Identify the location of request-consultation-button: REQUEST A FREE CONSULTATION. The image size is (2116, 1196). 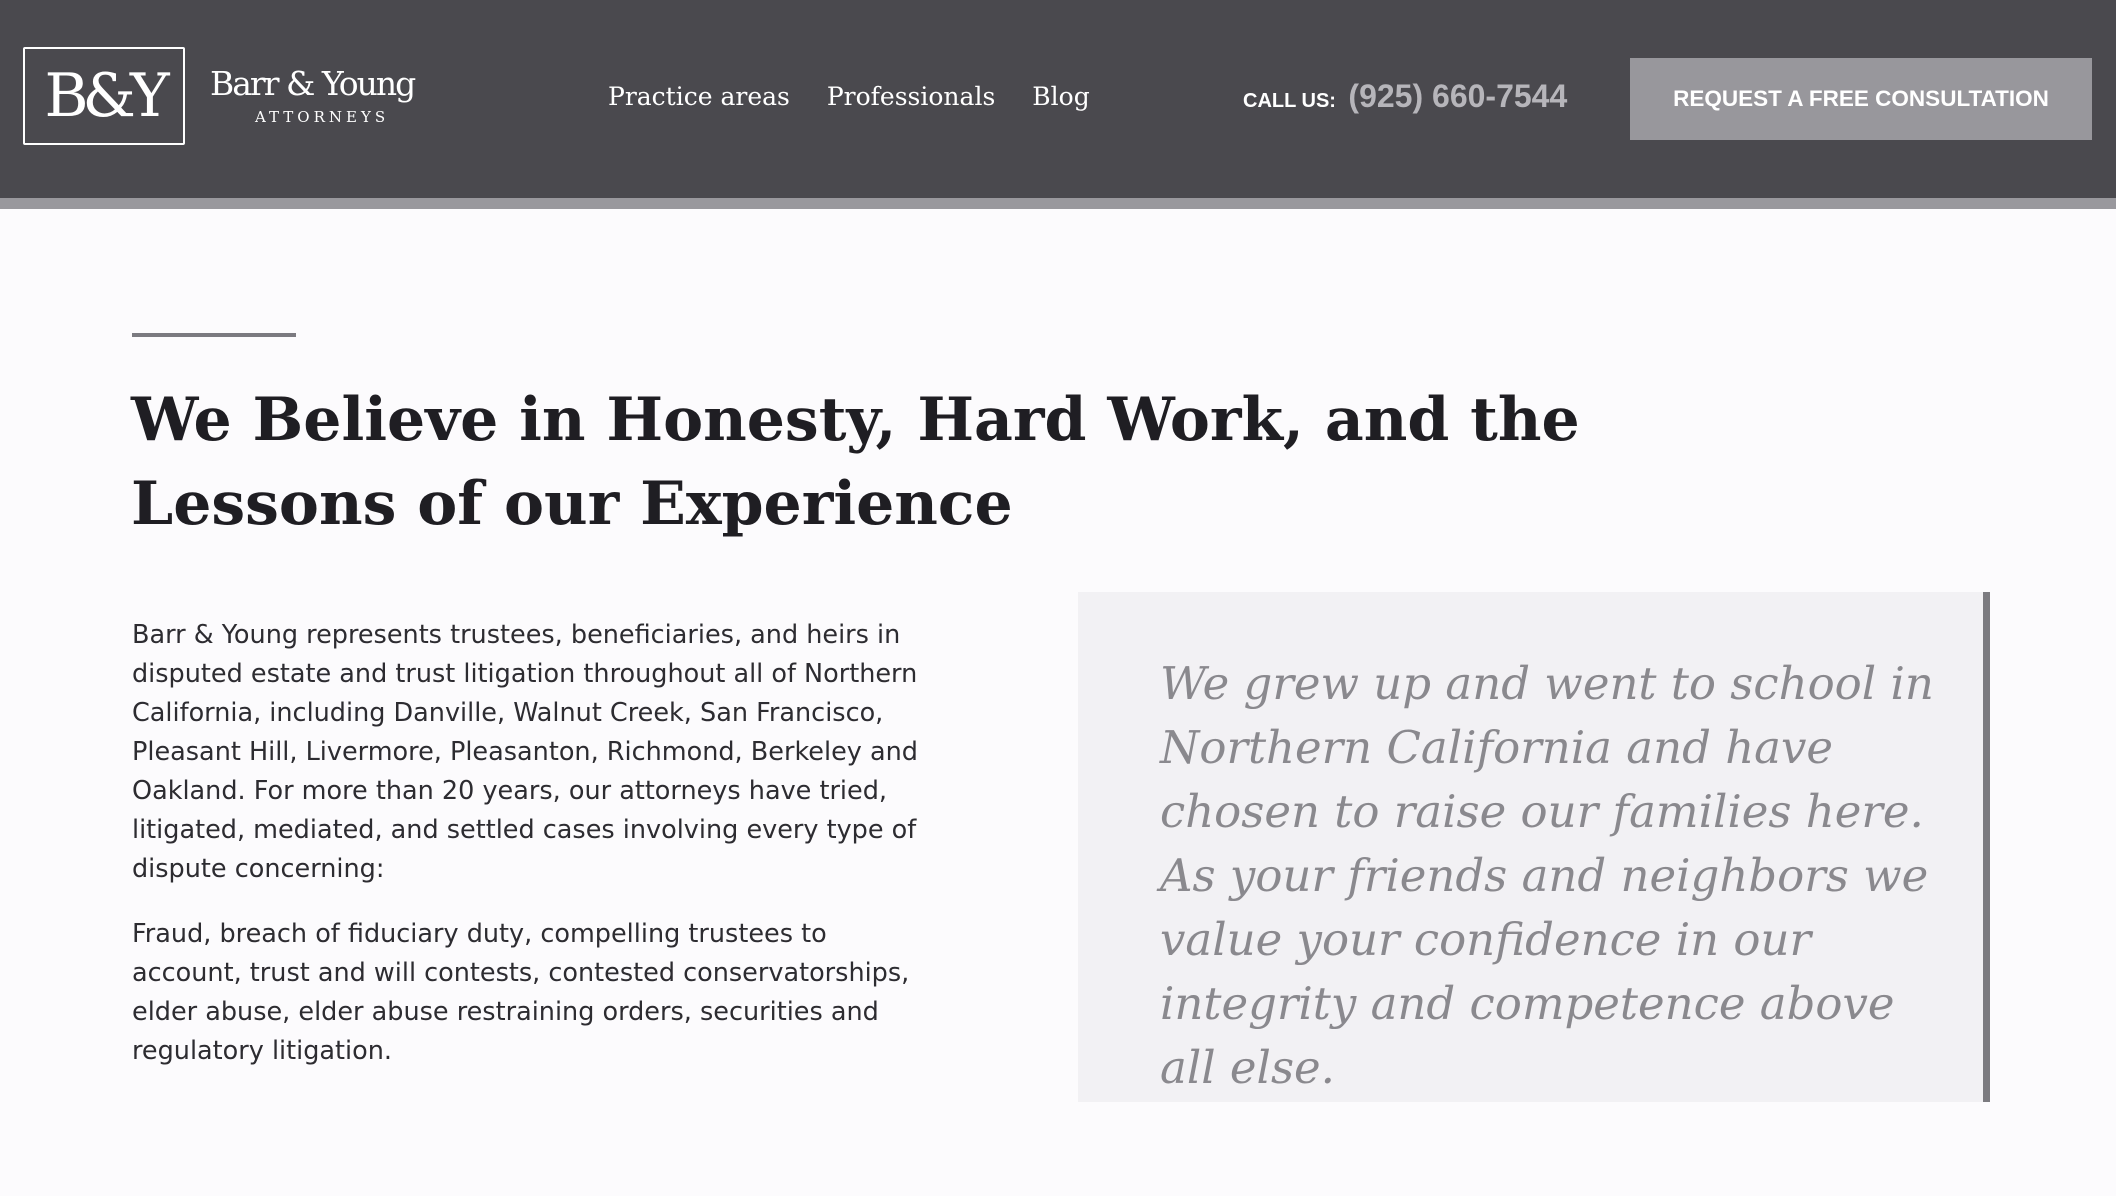
(1861, 99).